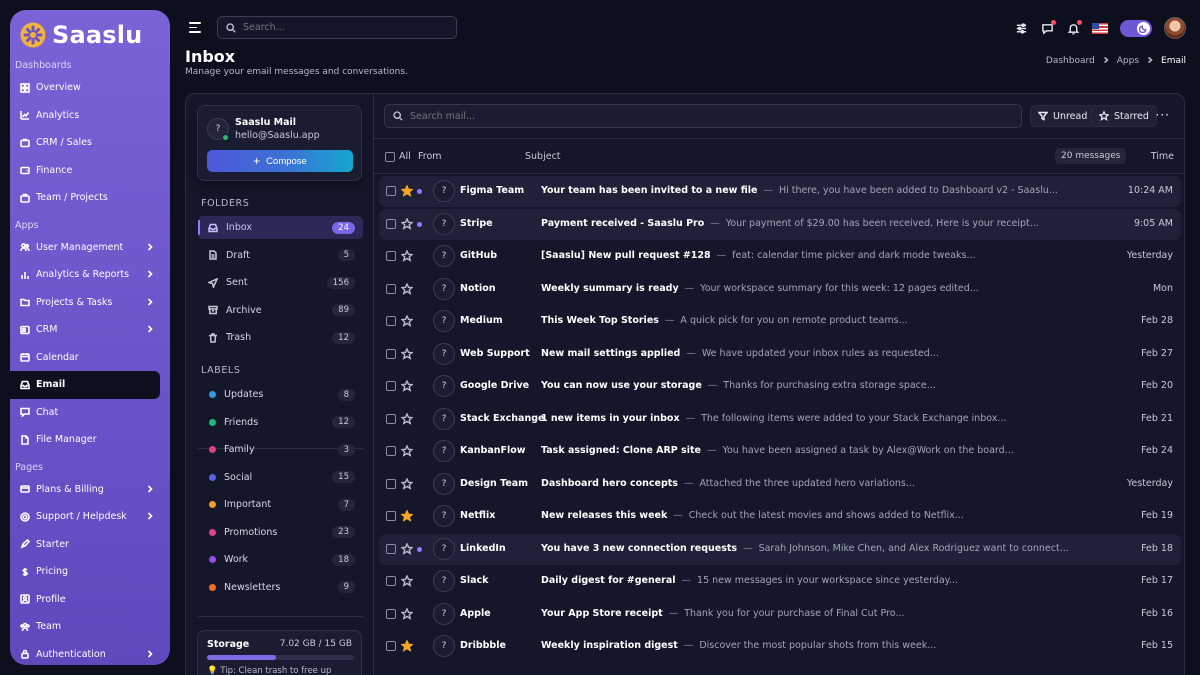  What do you see at coordinates (90, 143) in the screenshot?
I see `sidebar-item-crm-sales: CRM / Sales` at bounding box center [90, 143].